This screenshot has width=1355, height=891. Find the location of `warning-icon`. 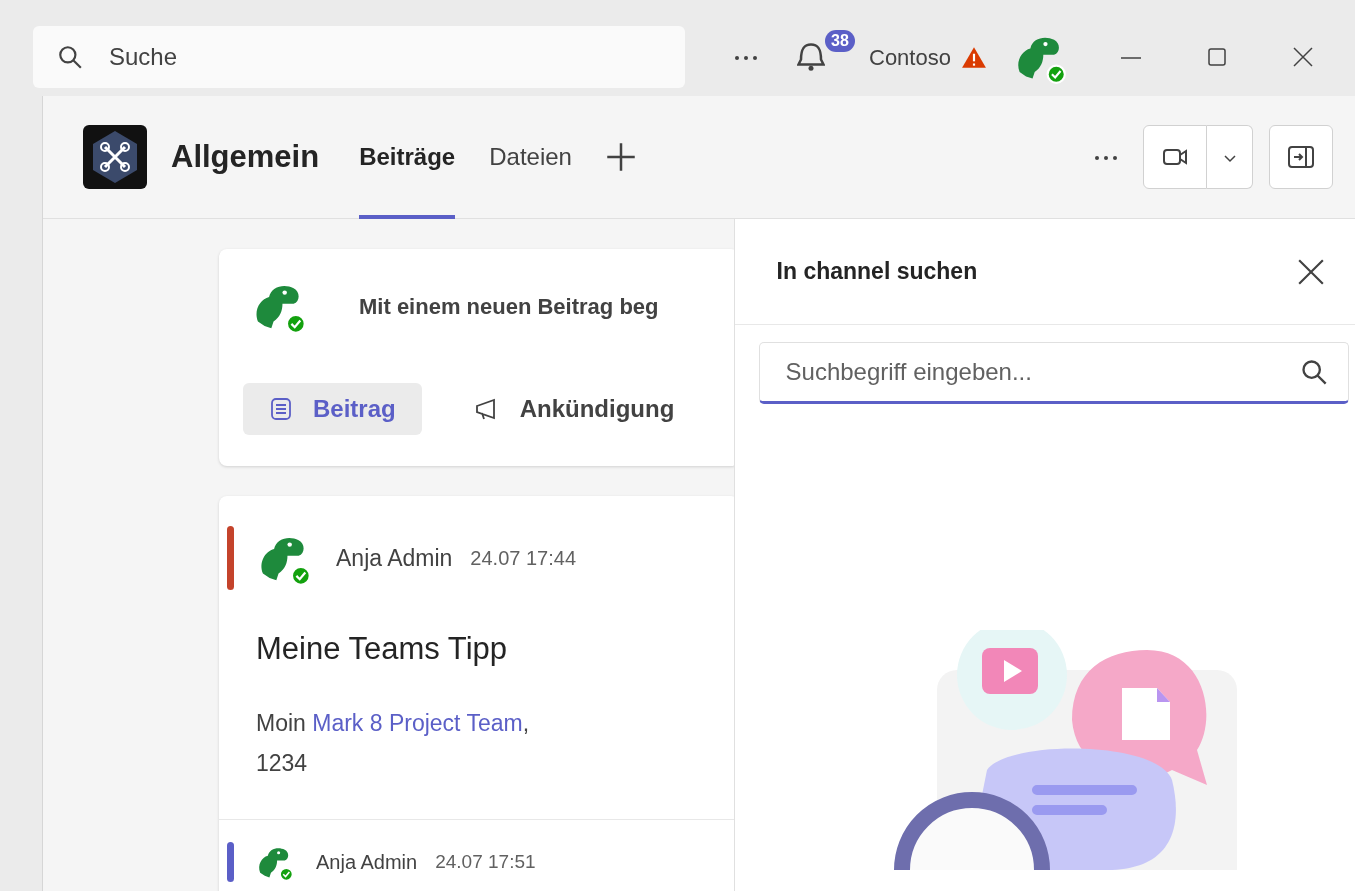

warning-icon is located at coordinates (973, 57).